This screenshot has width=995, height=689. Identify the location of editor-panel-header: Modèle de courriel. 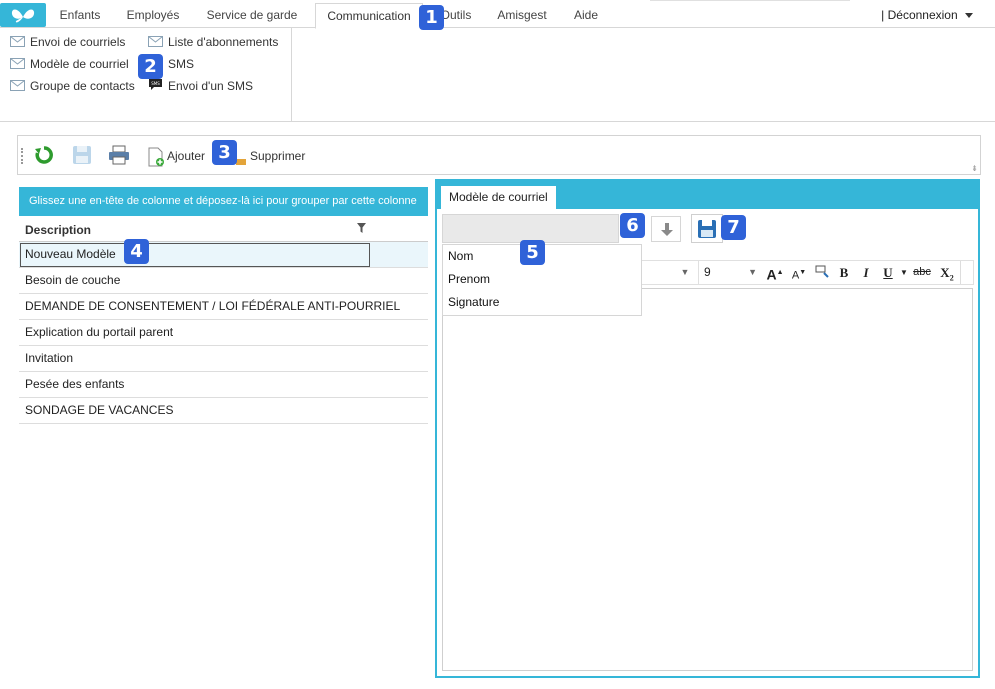
(707, 195).